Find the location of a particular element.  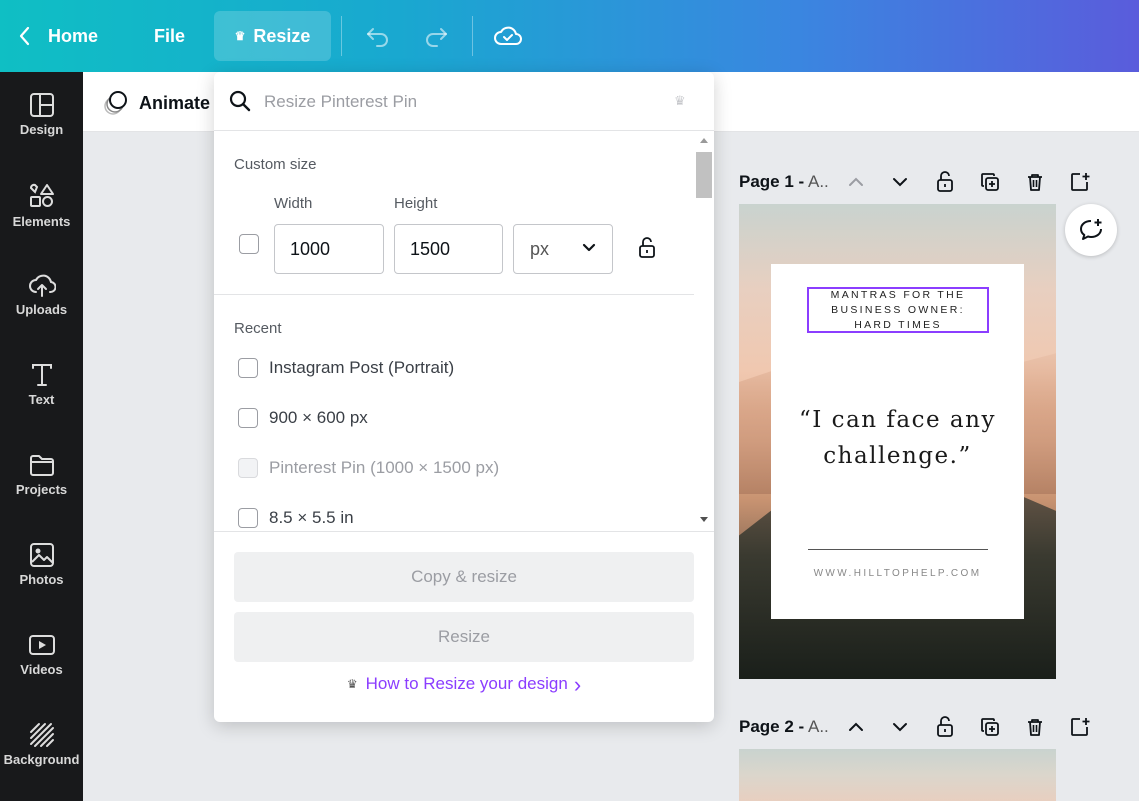

scrollbar-thumb is located at coordinates (704, 175).